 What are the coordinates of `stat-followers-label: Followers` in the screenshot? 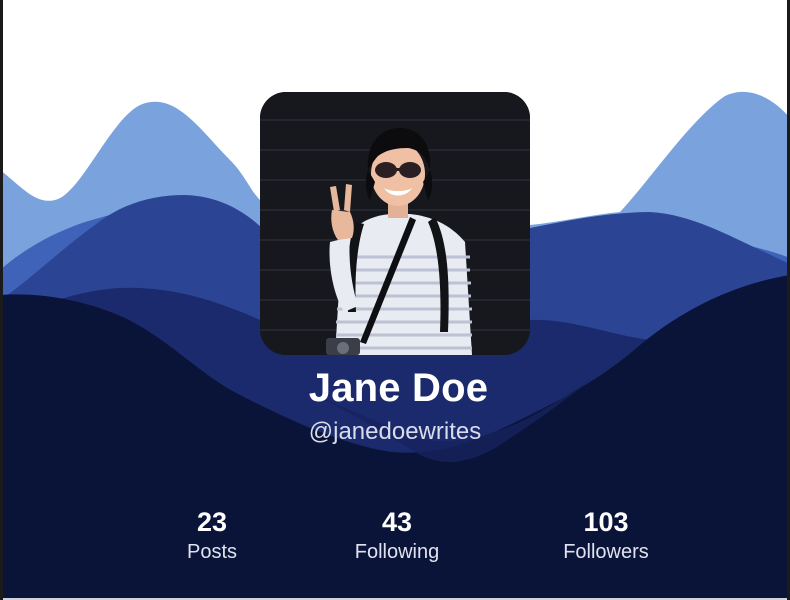 It's located at (606, 552).